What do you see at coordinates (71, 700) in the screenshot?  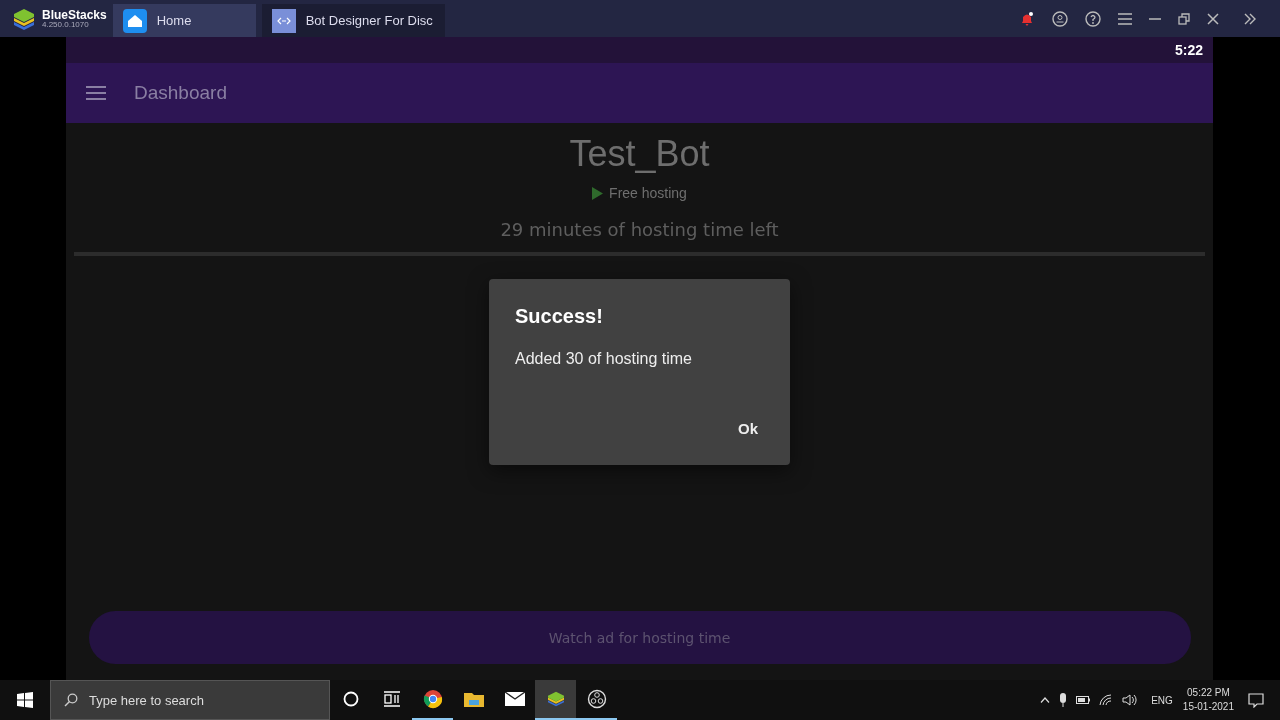 I see `search-icon` at bounding box center [71, 700].